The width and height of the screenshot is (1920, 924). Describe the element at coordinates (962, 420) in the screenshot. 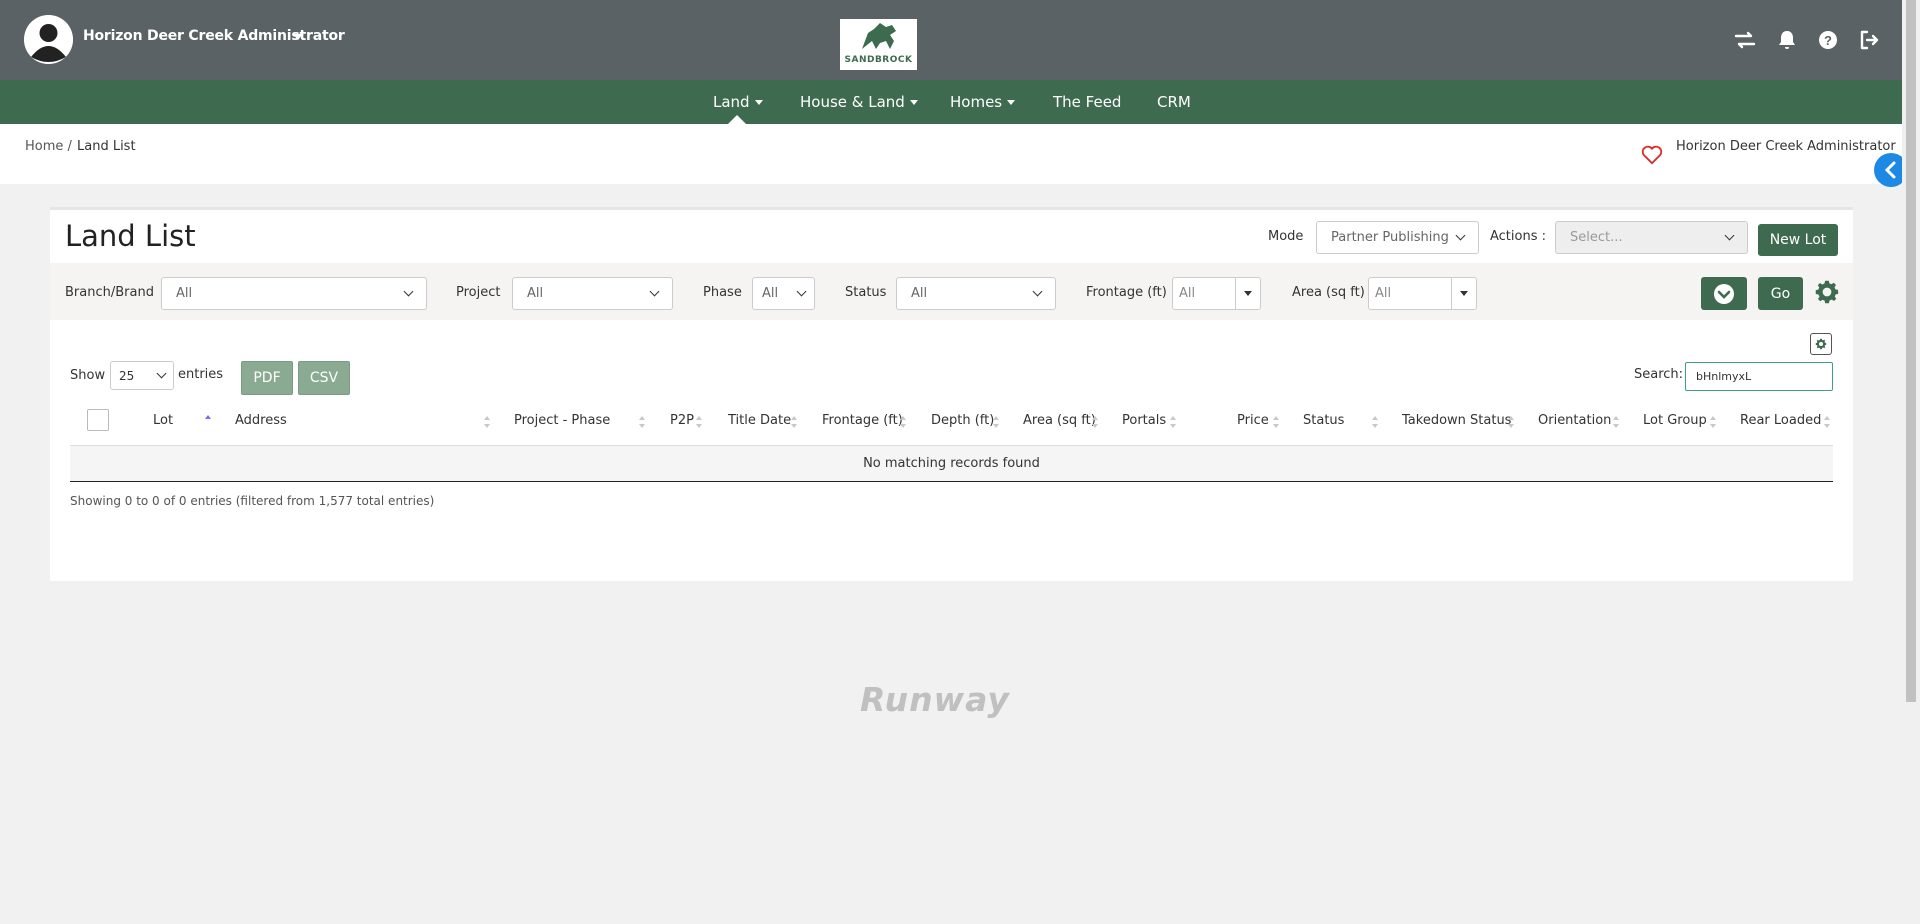

I see `column-header-depth: Depth (ft)` at that location.